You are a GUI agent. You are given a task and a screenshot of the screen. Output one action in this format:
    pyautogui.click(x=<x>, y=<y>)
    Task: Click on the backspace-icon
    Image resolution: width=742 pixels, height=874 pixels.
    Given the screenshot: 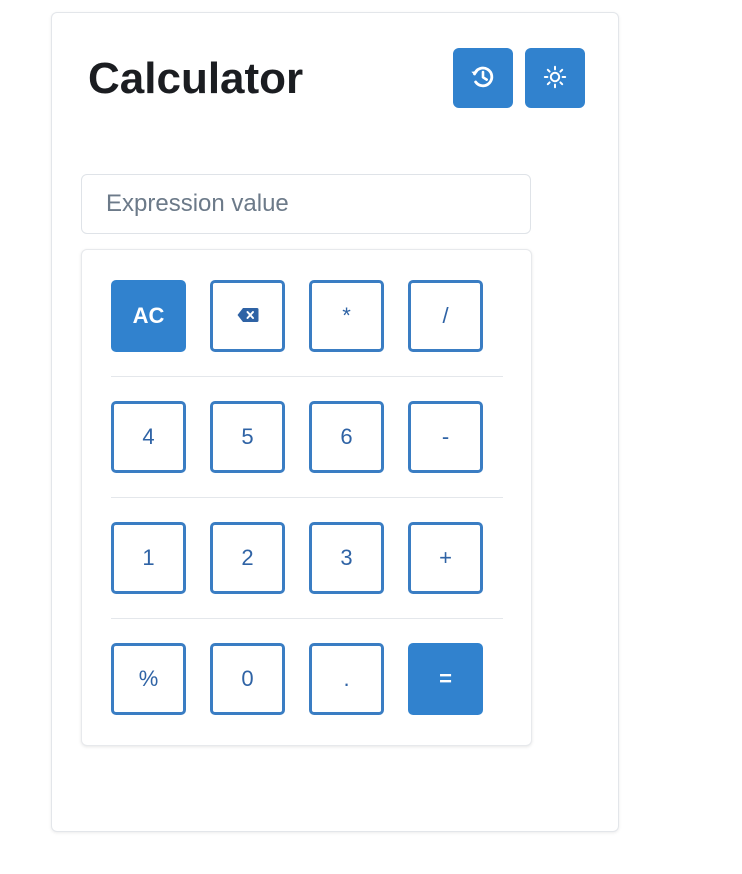 What is the action you would take?
    pyautogui.click(x=248, y=316)
    